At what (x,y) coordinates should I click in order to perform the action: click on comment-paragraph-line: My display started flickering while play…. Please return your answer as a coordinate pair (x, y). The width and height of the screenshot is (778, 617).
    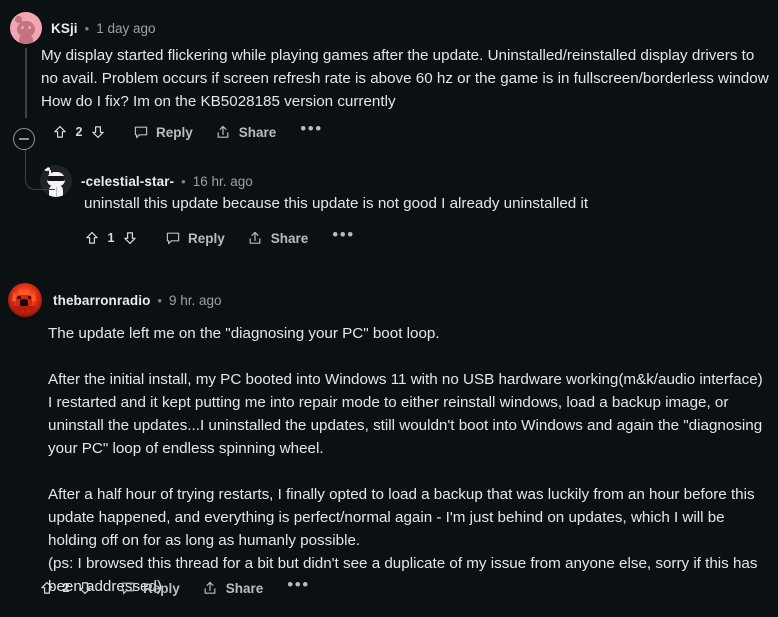
    Looking at the image, I should click on (398, 55).